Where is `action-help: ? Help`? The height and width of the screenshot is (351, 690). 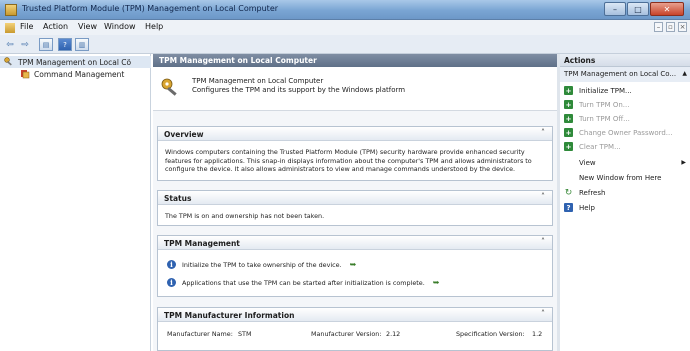 action-help: ? Help is located at coordinates (625, 207).